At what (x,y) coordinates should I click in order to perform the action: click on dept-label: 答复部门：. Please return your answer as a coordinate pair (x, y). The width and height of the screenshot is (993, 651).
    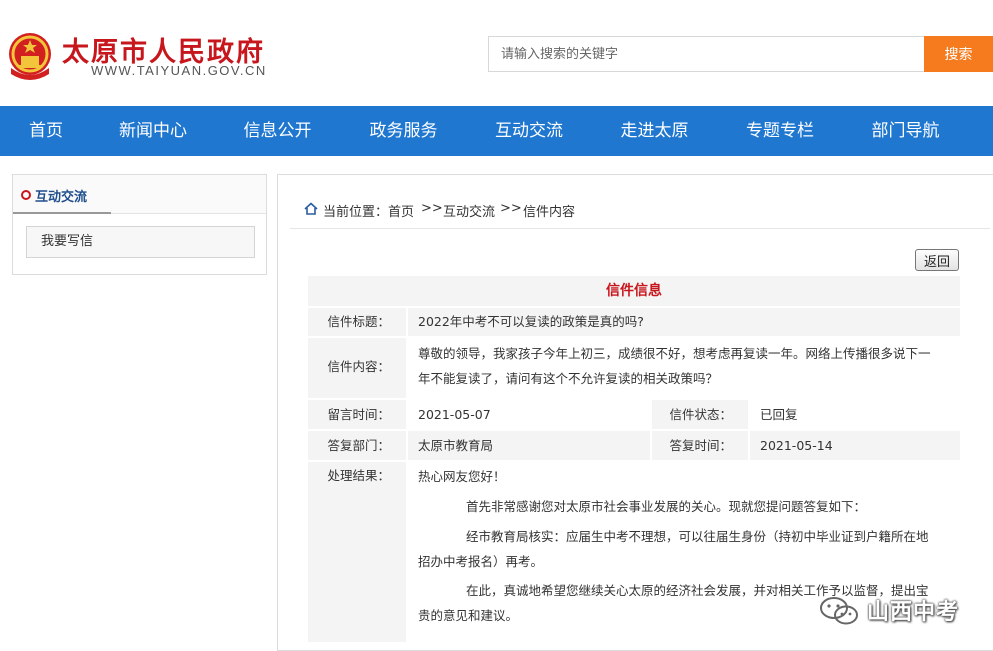
    Looking at the image, I should click on (357, 445).